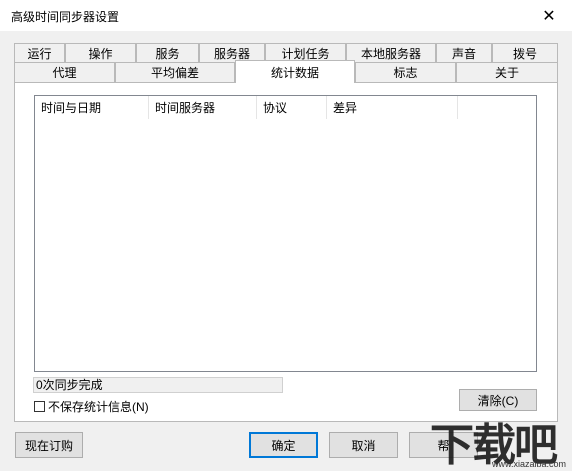  Describe the element at coordinates (501, 437) in the screenshot. I see `watermark: 下载吧 www.xiazaiba.com` at that location.